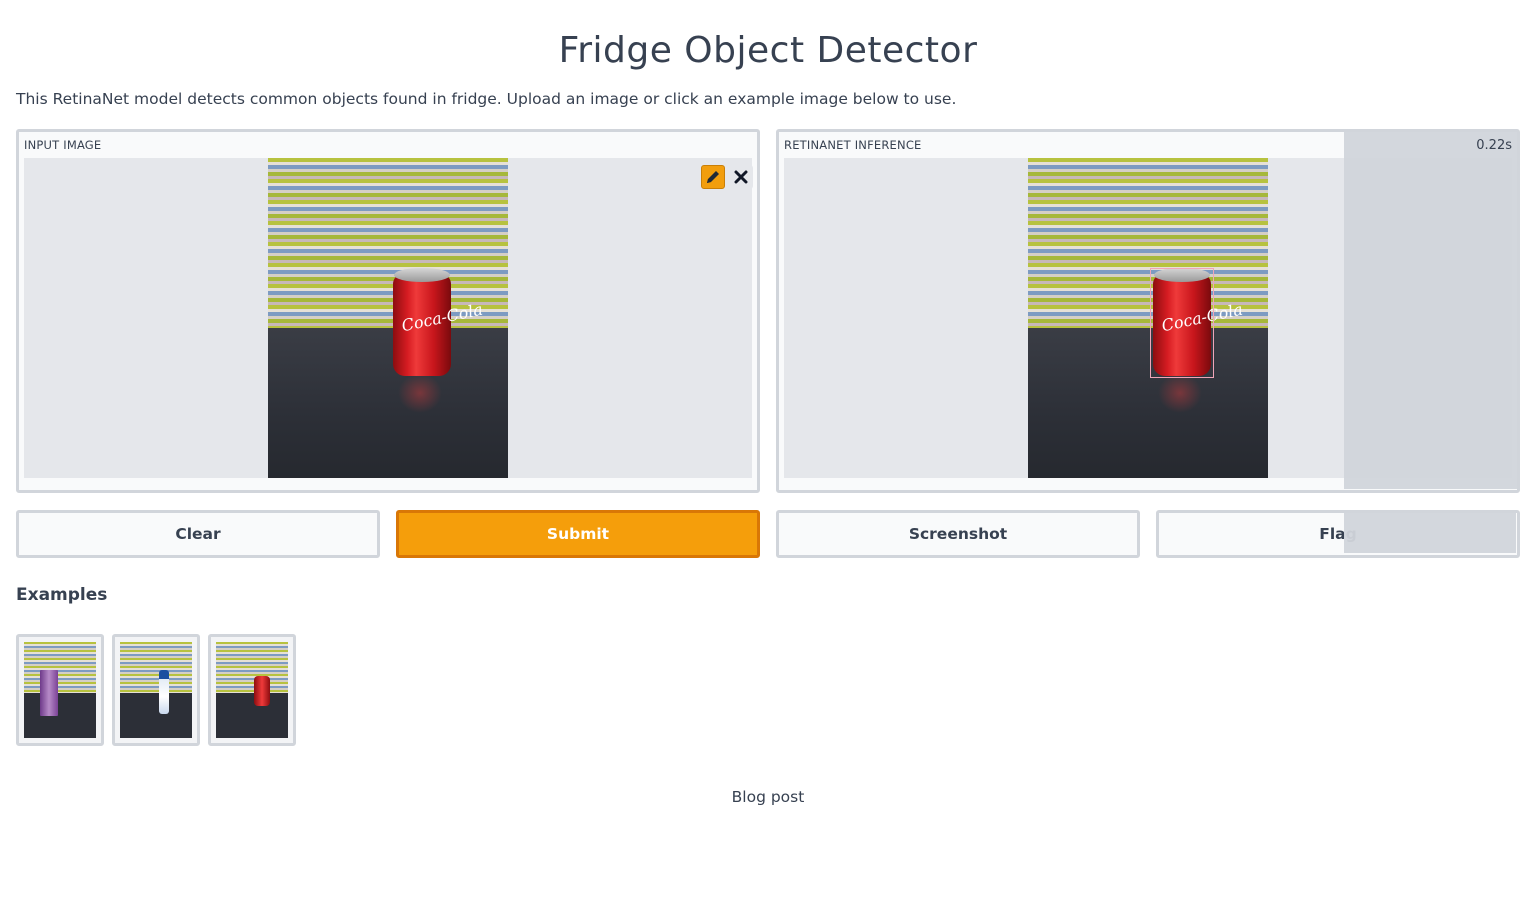 The width and height of the screenshot is (1536, 918). What do you see at coordinates (853, 145) in the screenshot?
I see `inference-output-label: RETINANET INFERENCE` at bounding box center [853, 145].